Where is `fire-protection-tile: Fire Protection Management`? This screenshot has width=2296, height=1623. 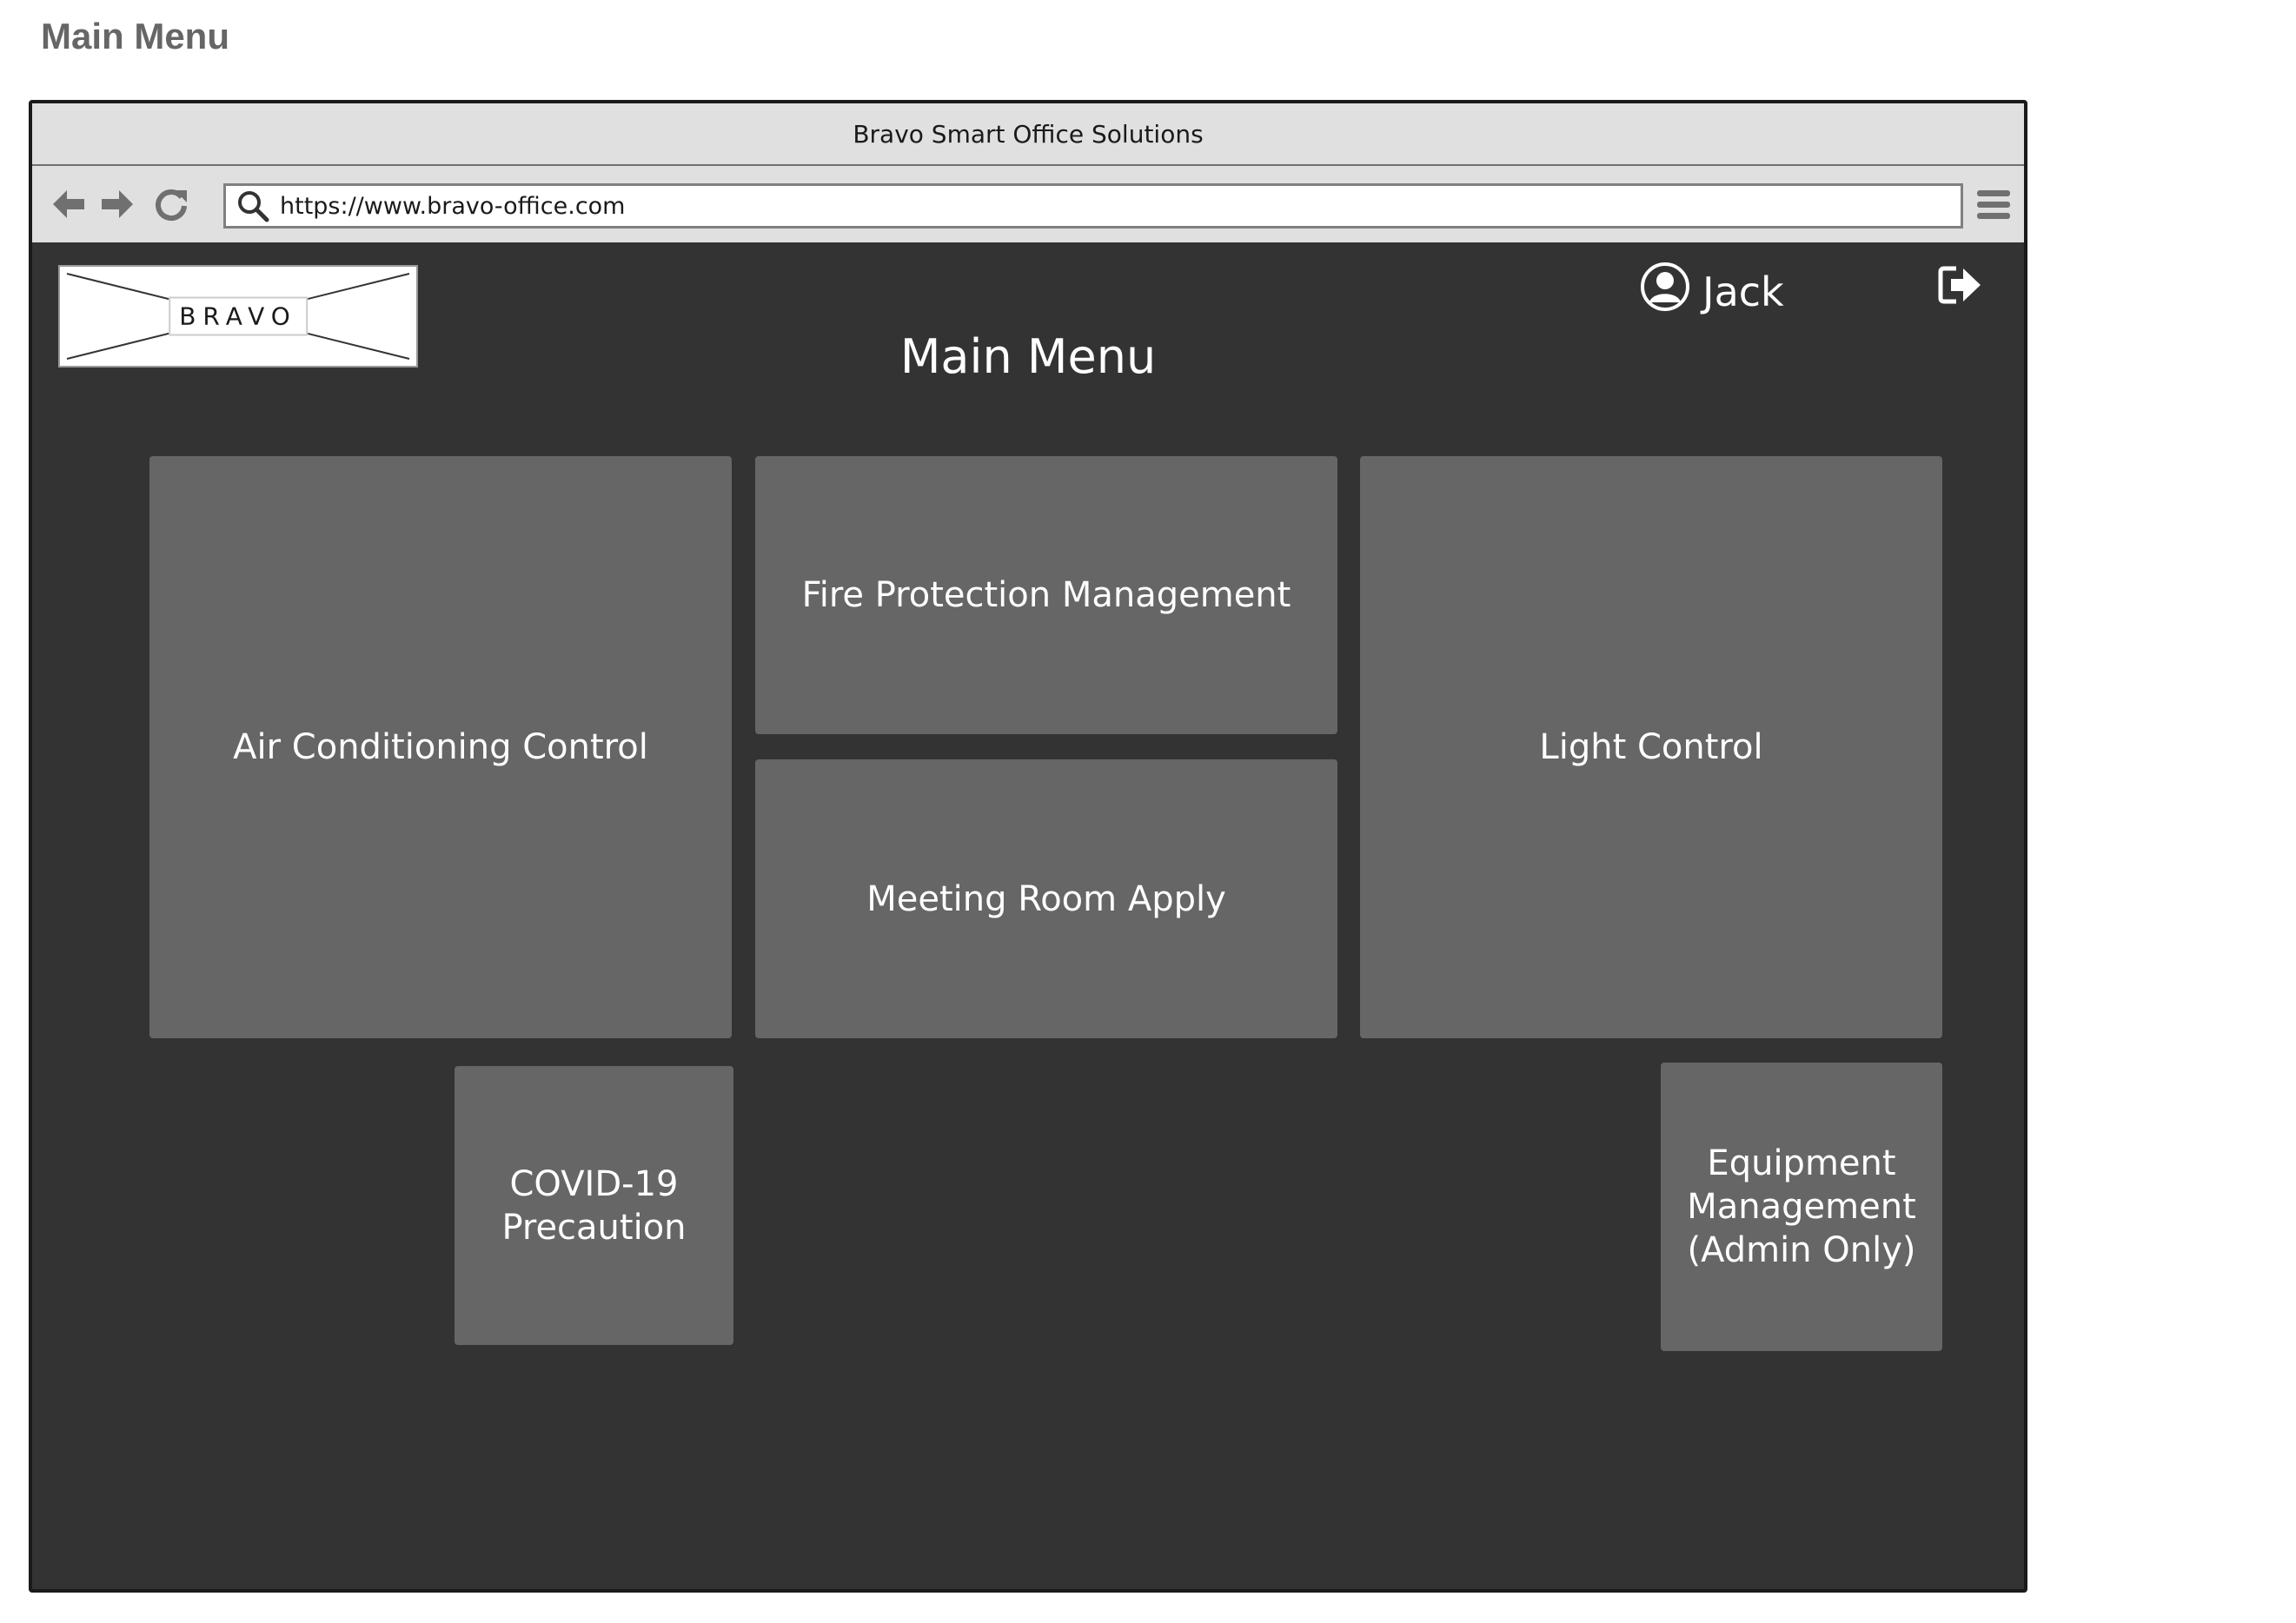
fire-protection-tile: Fire Protection Management is located at coordinates (1046, 595).